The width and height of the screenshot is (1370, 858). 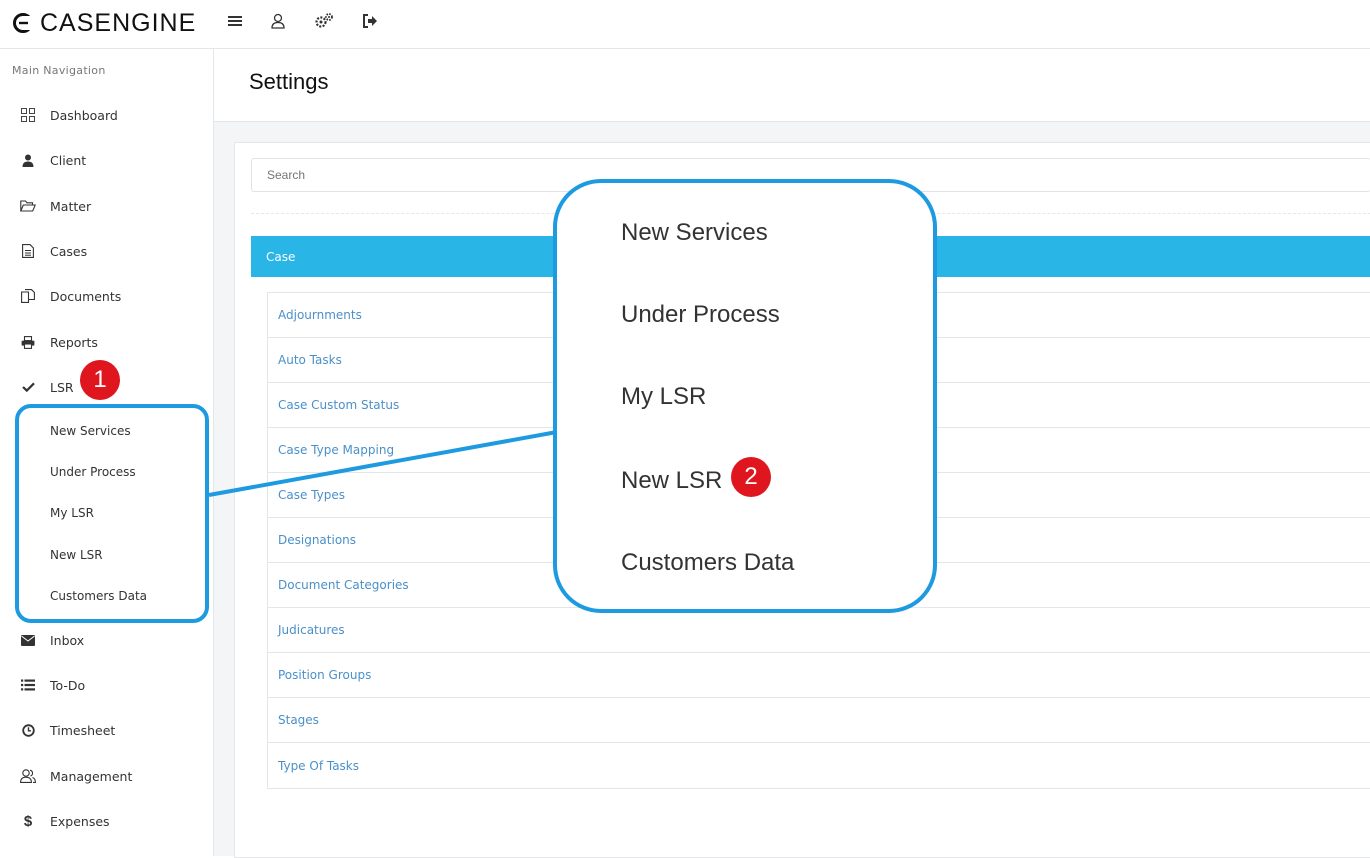 What do you see at coordinates (83, 730) in the screenshot?
I see `sidebar-item-label: Timesheet` at bounding box center [83, 730].